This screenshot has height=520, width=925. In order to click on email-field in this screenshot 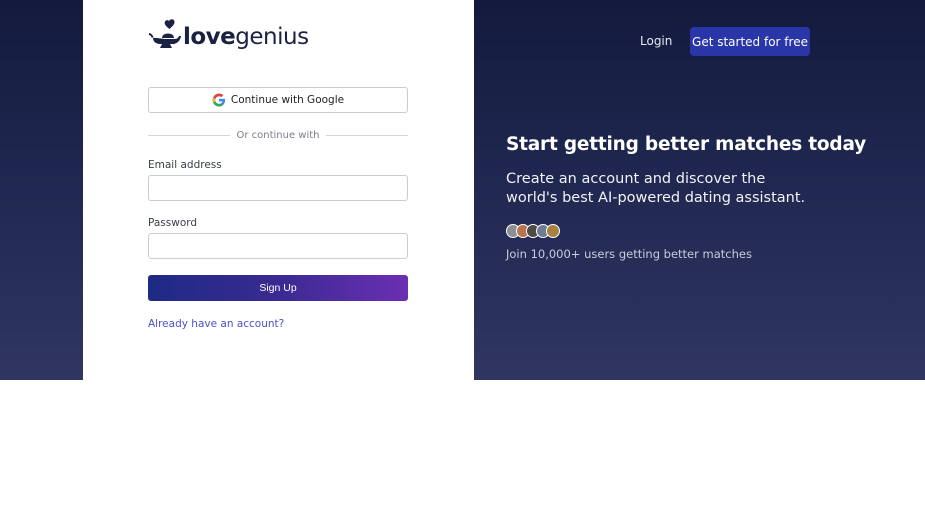, I will do `click(278, 188)`.